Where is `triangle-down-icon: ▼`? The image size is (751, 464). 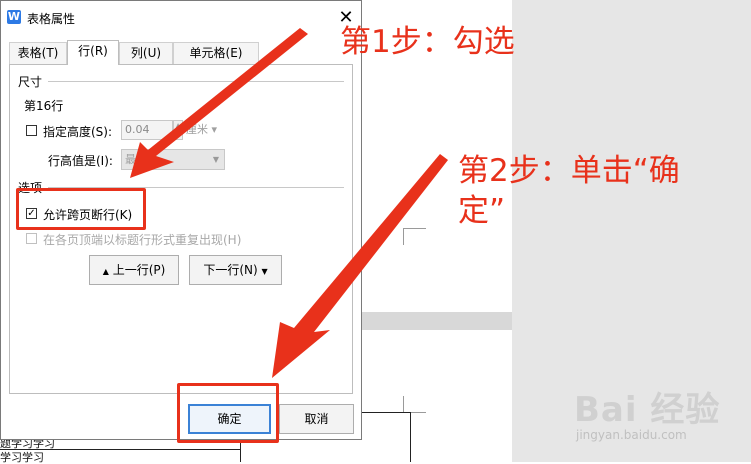
triangle-down-icon: ▼ is located at coordinates (264, 271).